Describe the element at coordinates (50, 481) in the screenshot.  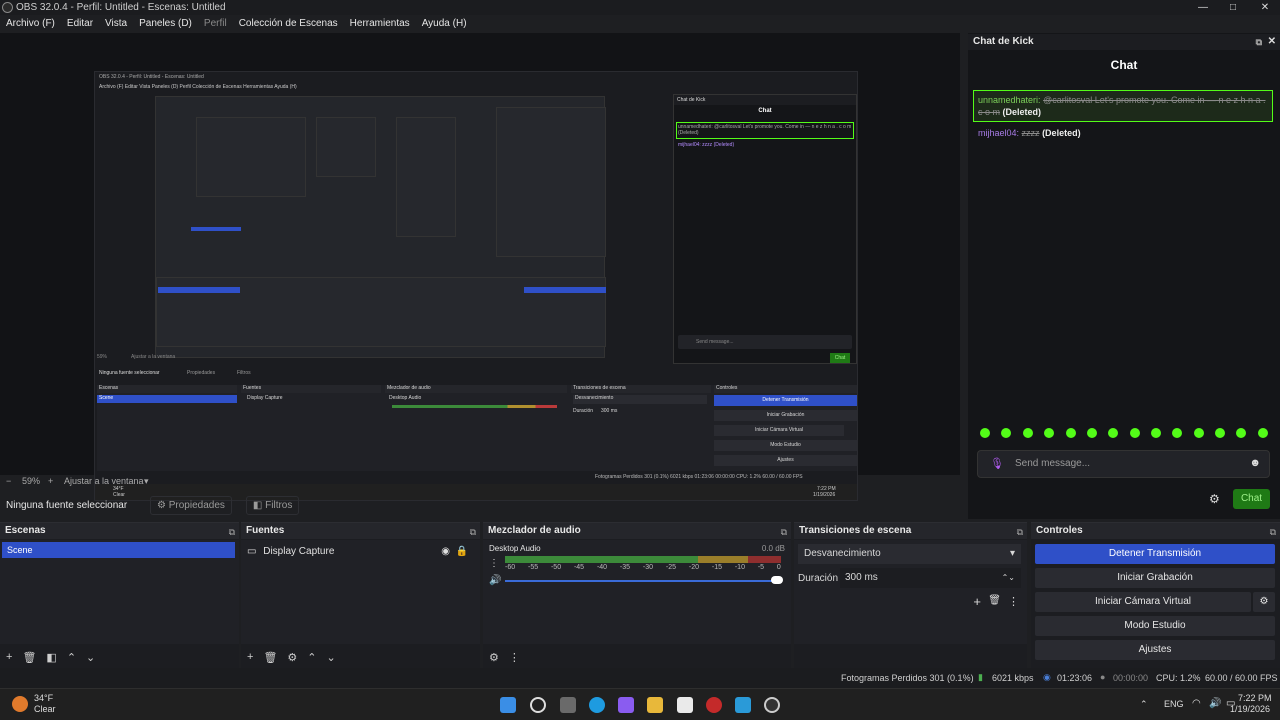
I see `zoom-in-icon: +` at that location.